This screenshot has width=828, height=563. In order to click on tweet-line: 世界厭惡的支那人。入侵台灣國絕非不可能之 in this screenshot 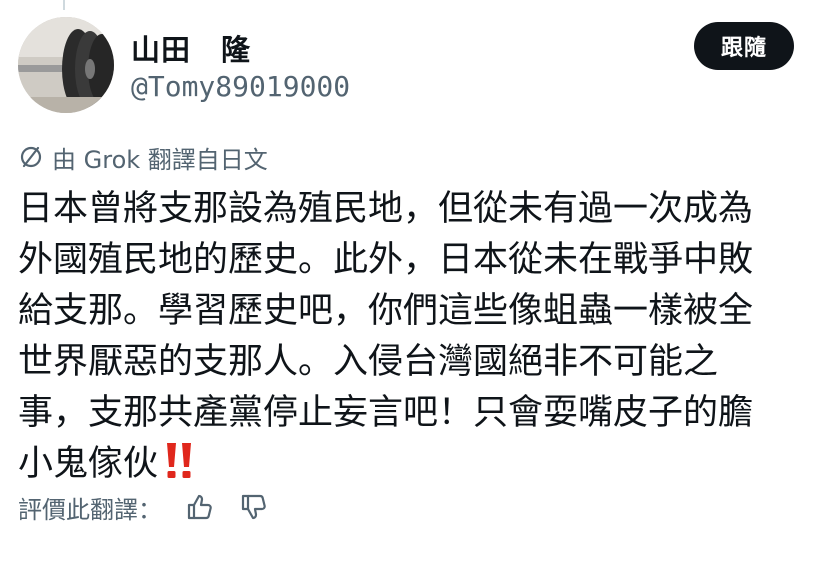, I will do `click(368, 362)`.